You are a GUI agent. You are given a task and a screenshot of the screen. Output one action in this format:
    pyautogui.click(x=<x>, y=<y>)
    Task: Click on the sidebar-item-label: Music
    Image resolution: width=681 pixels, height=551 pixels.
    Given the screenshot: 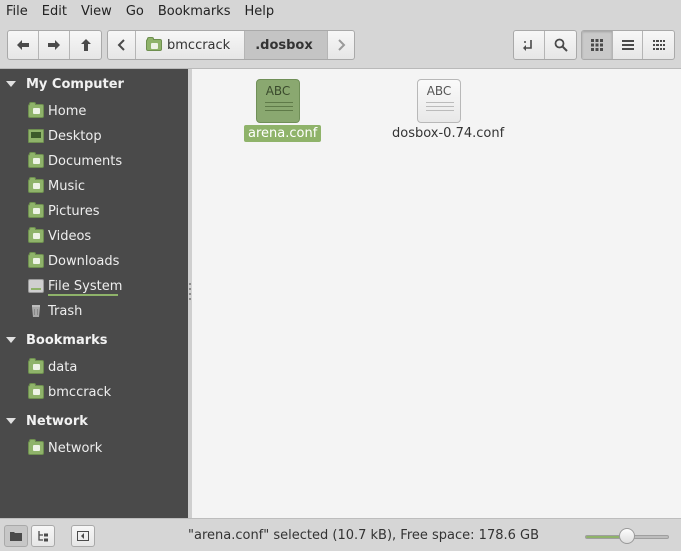 What is the action you would take?
    pyautogui.click(x=66, y=186)
    